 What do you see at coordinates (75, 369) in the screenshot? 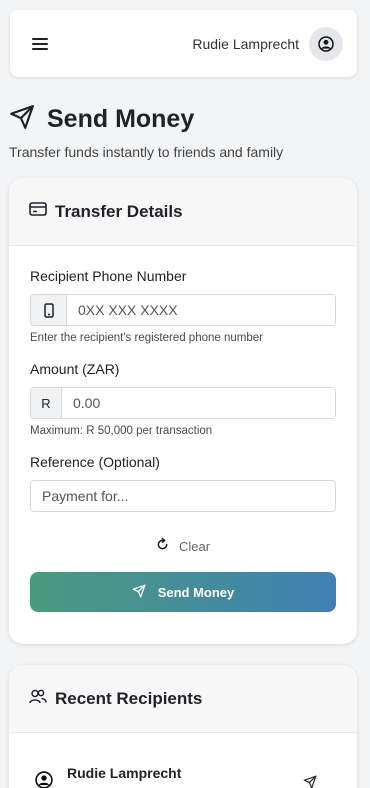
I see `amount-label: Amount (ZAR)` at bounding box center [75, 369].